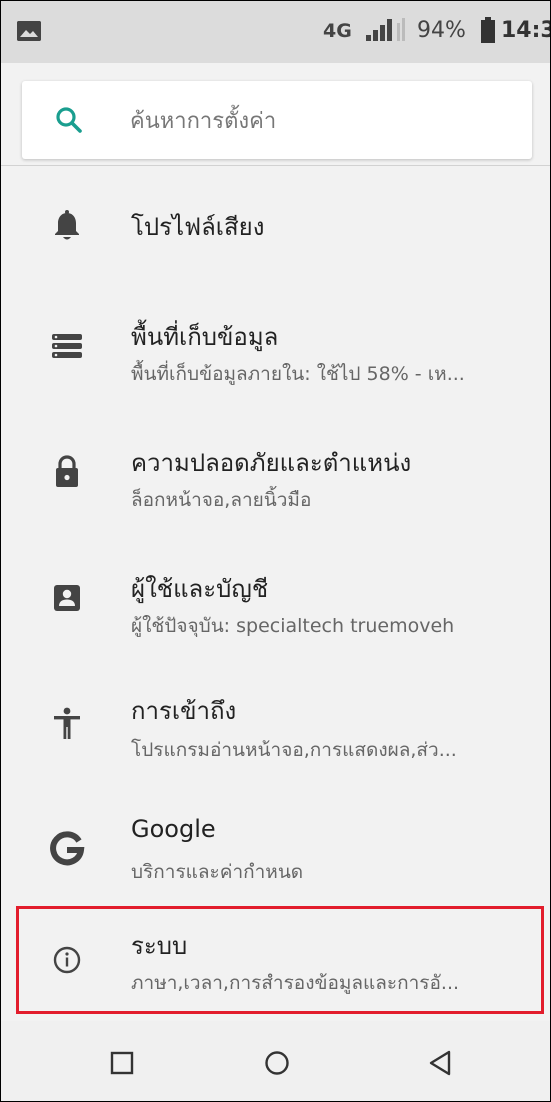 The image size is (551, 1102). Describe the element at coordinates (67, 346) in the screenshot. I see `storage-icon` at that location.